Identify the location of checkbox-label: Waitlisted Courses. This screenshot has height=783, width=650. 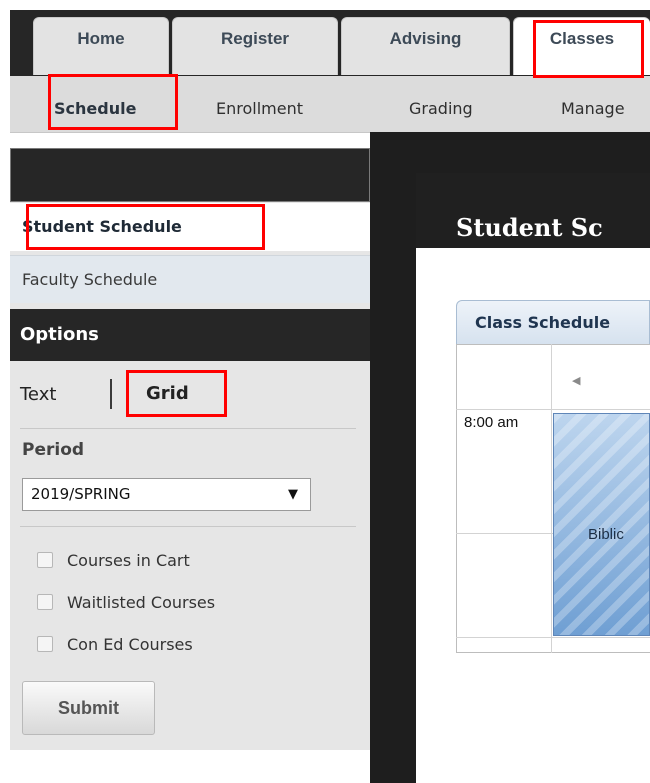
(141, 602).